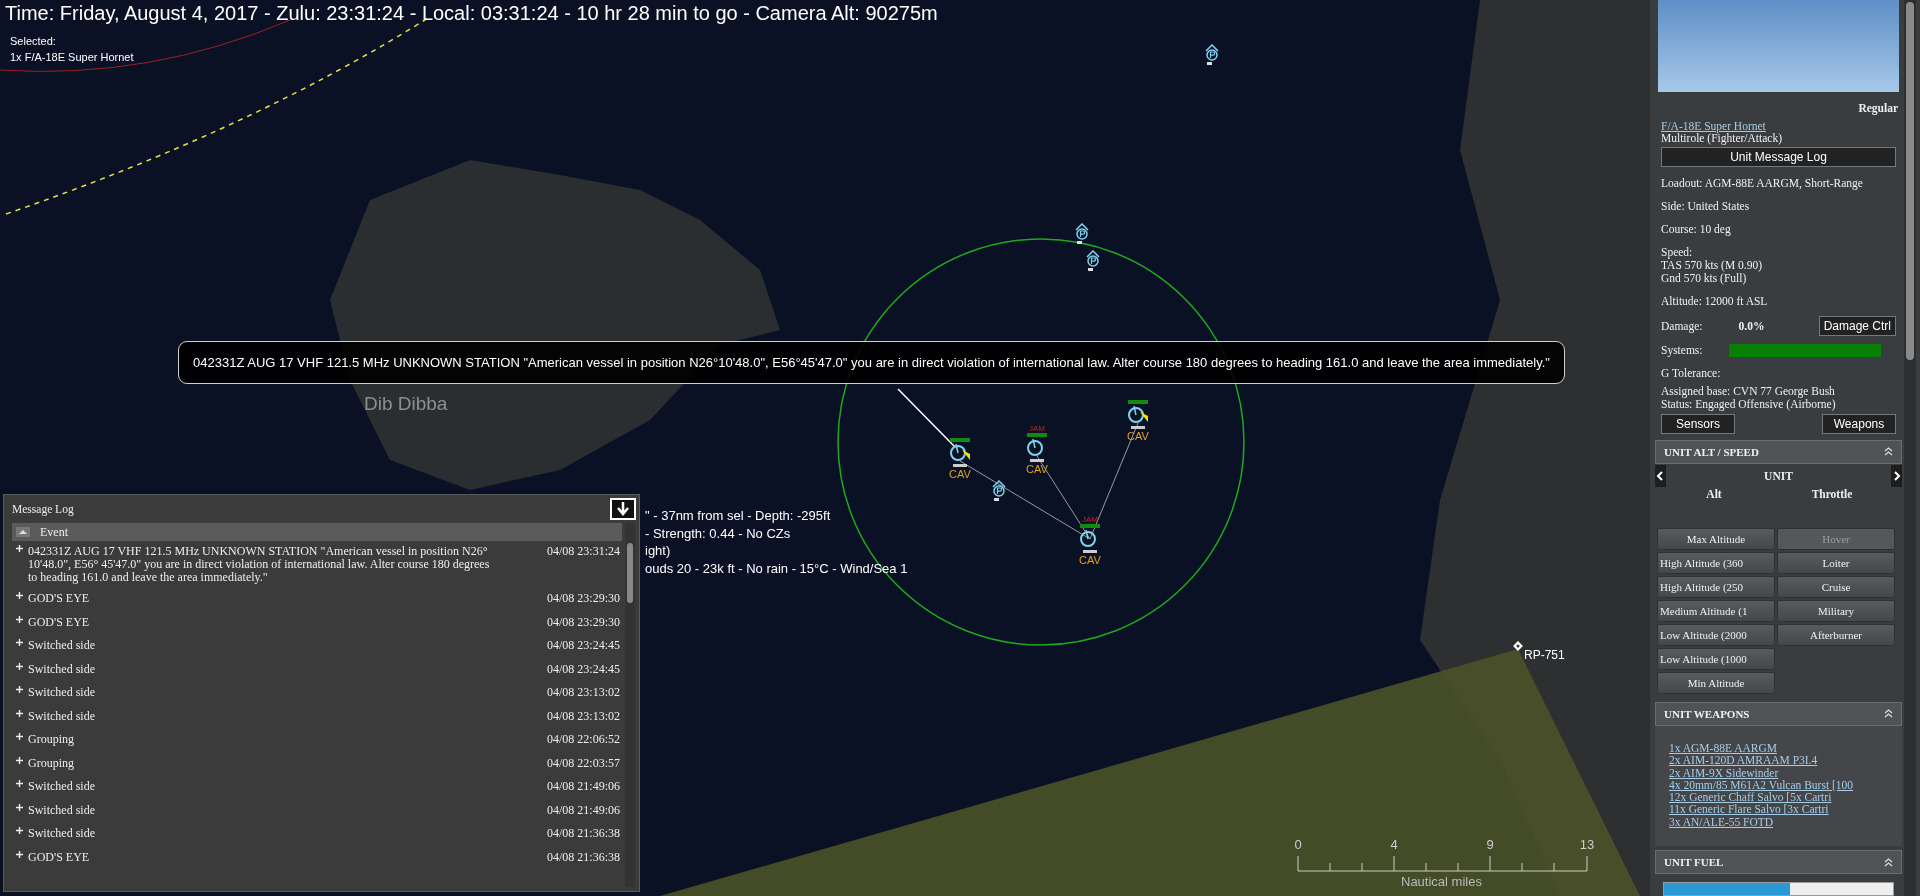 The image size is (1920, 896). What do you see at coordinates (1859, 424) in the screenshot?
I see `panel-button: Weapons` at bounding box center [1859, 424].